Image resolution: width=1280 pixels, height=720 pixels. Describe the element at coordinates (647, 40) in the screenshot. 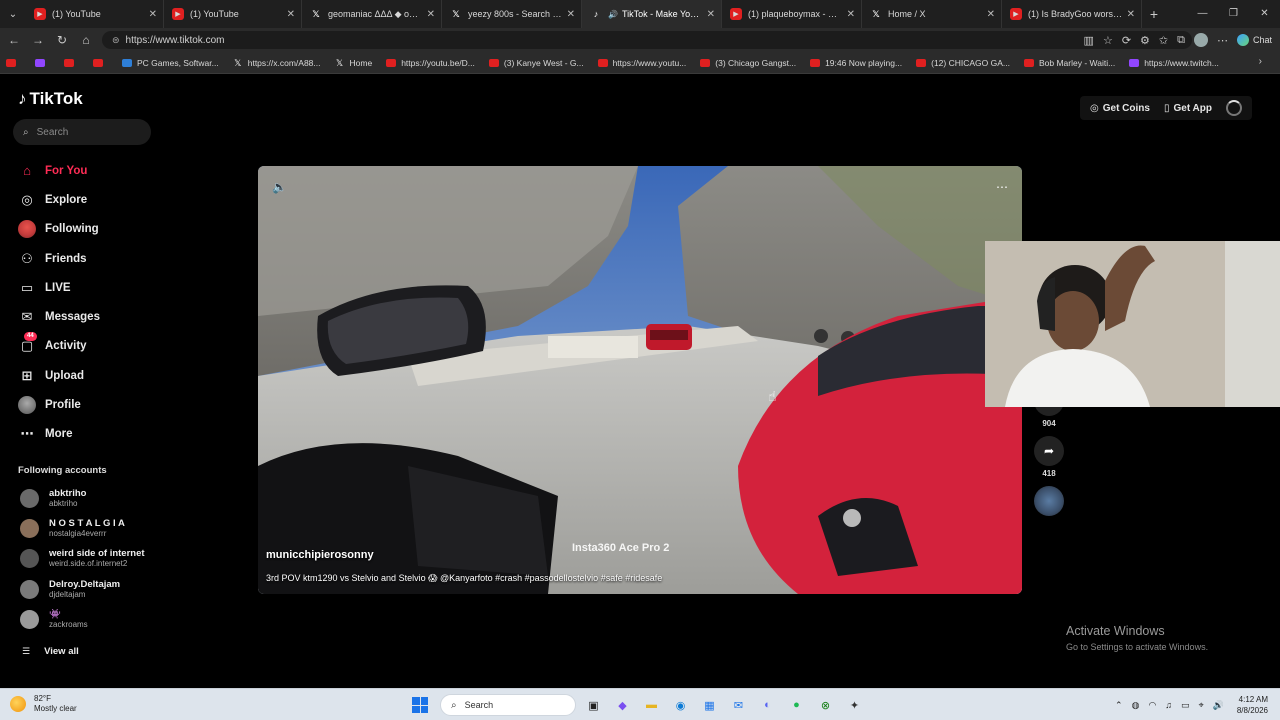

I see `address-bar: ⊜ https://www.tiktok.com` at that location.